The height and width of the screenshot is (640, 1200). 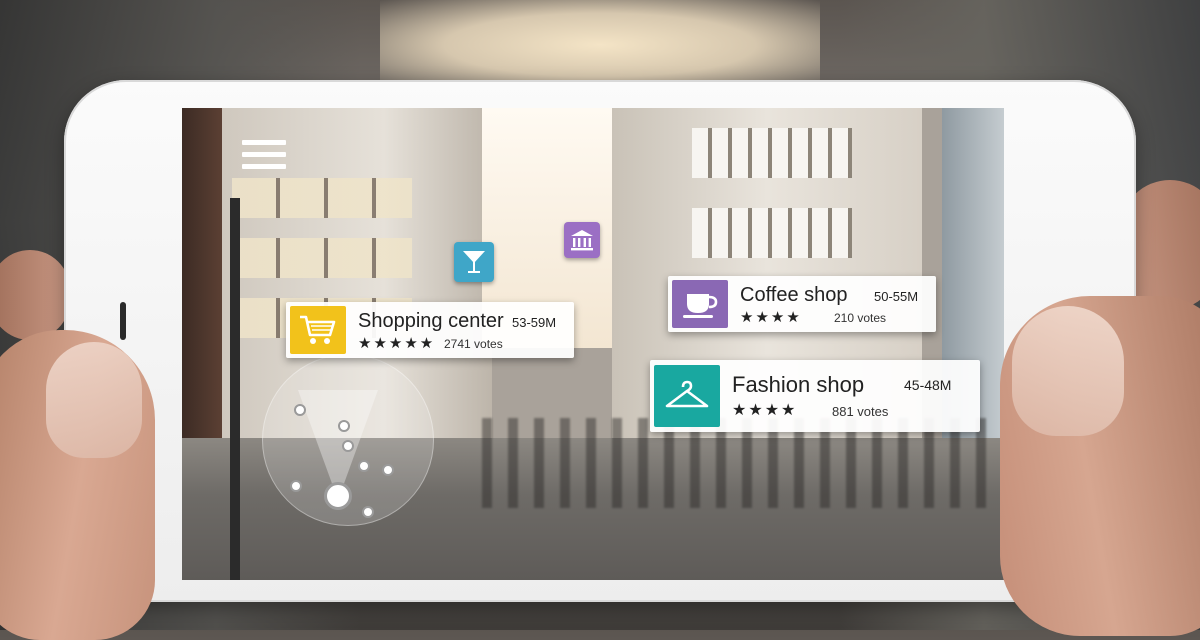 What do you see at coordinates (94, 400) in the screenshot?
I see `left-thumbnail` at bounding box center [94, 400].